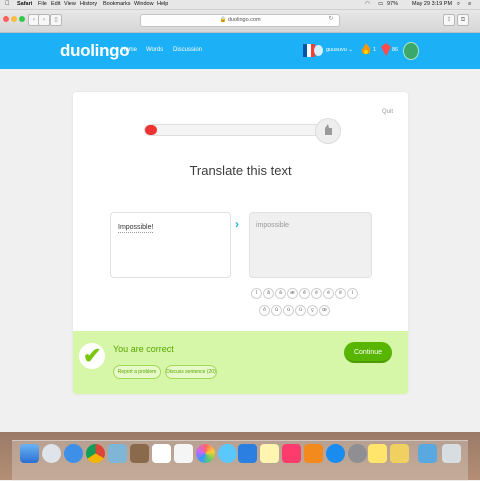 This screenshot has width=480, height=481. I want to click on lesson-progress-bar, so click(233, 130).